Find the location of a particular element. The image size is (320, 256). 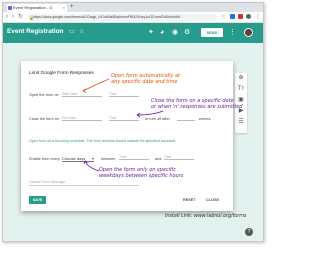

new-tab-button: + is located at coordinates (72, 7).